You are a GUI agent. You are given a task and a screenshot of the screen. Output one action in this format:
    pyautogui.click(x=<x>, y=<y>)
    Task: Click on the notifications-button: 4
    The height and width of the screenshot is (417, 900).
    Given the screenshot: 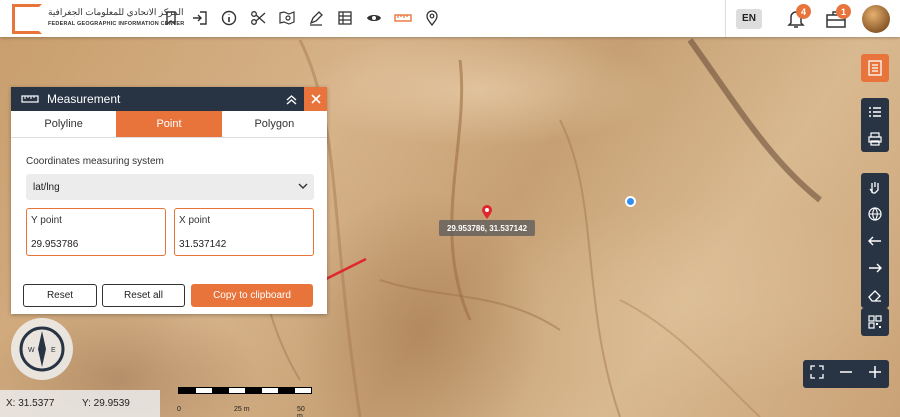 What is the action you would take?
    pyautogui.click(x=796, y=18)
    